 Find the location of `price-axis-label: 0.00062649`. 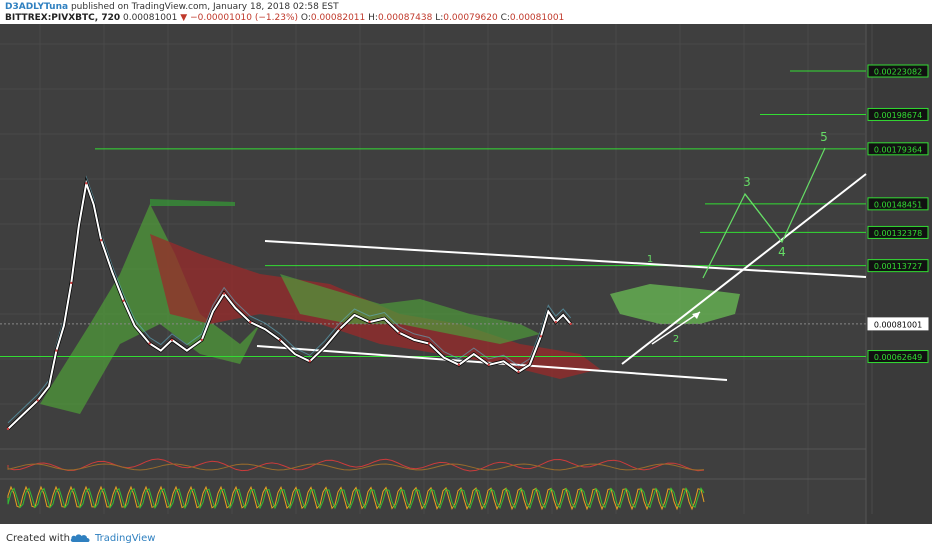

price-axis-label: 0.00062649 is located at coordinates (898, 357).